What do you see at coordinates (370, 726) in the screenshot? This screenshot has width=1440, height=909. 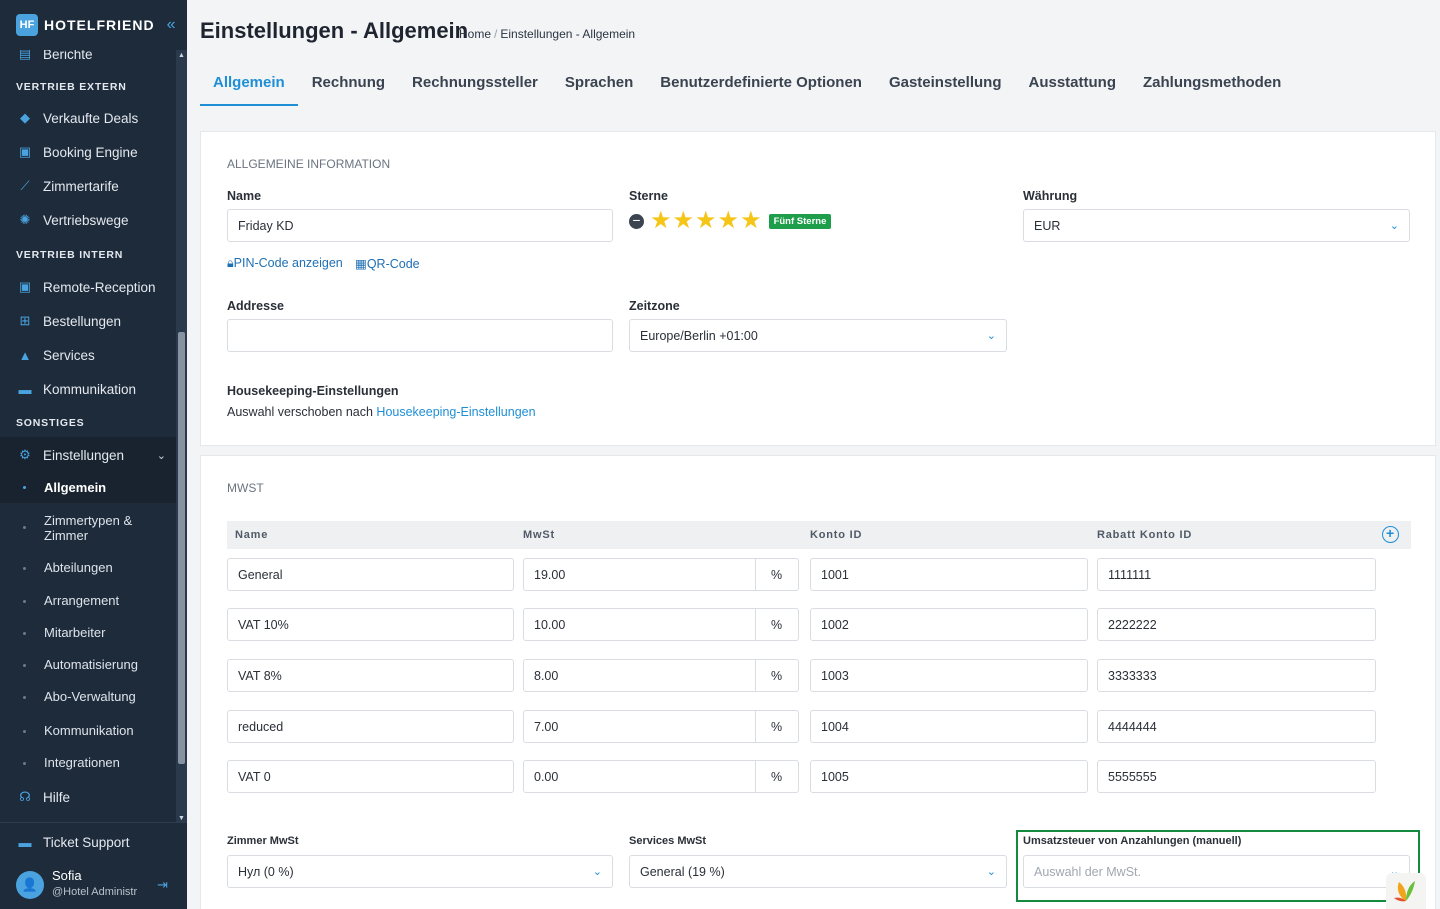 I see `vat-name-input: reduced` at bounding box center [370, 726].